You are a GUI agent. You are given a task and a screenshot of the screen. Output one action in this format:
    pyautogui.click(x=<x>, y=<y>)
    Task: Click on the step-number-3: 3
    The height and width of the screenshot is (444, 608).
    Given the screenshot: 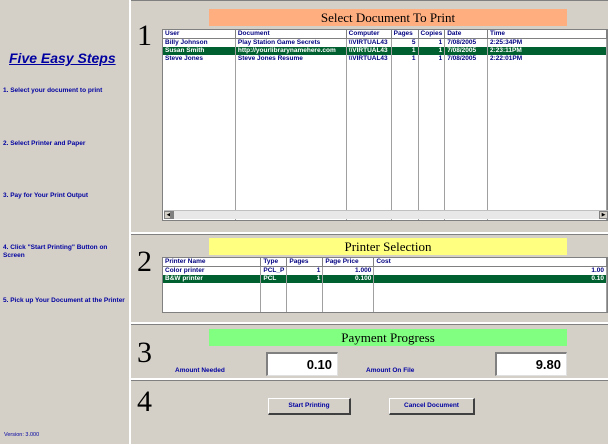 What is the action you would take?
    pyautogui.click(x=144, y=352)
    